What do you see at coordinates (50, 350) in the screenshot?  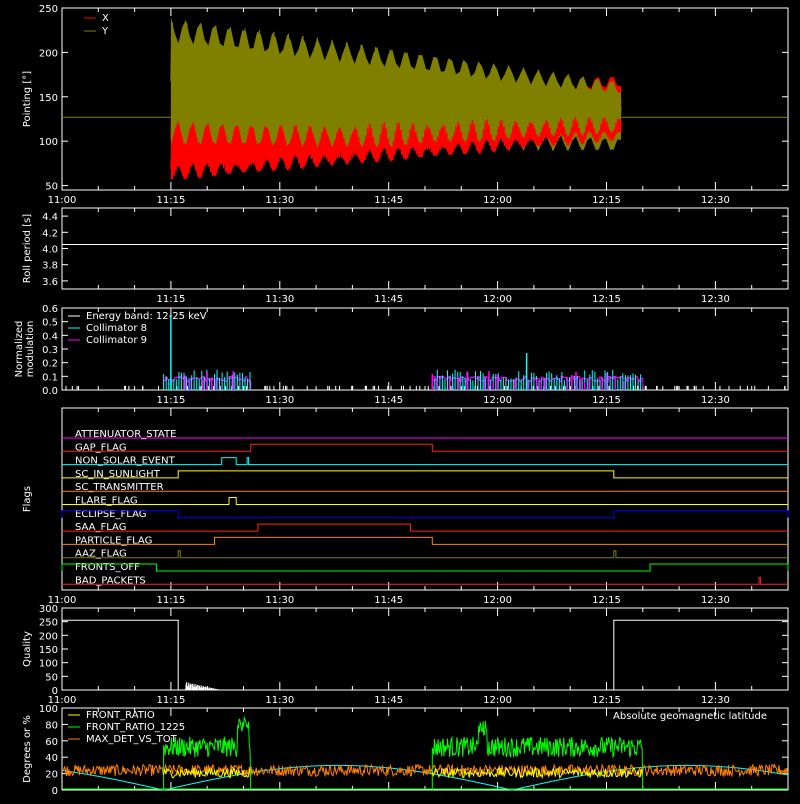 I see `y-tick-label: 0.3` at bounding box center [50, 350].